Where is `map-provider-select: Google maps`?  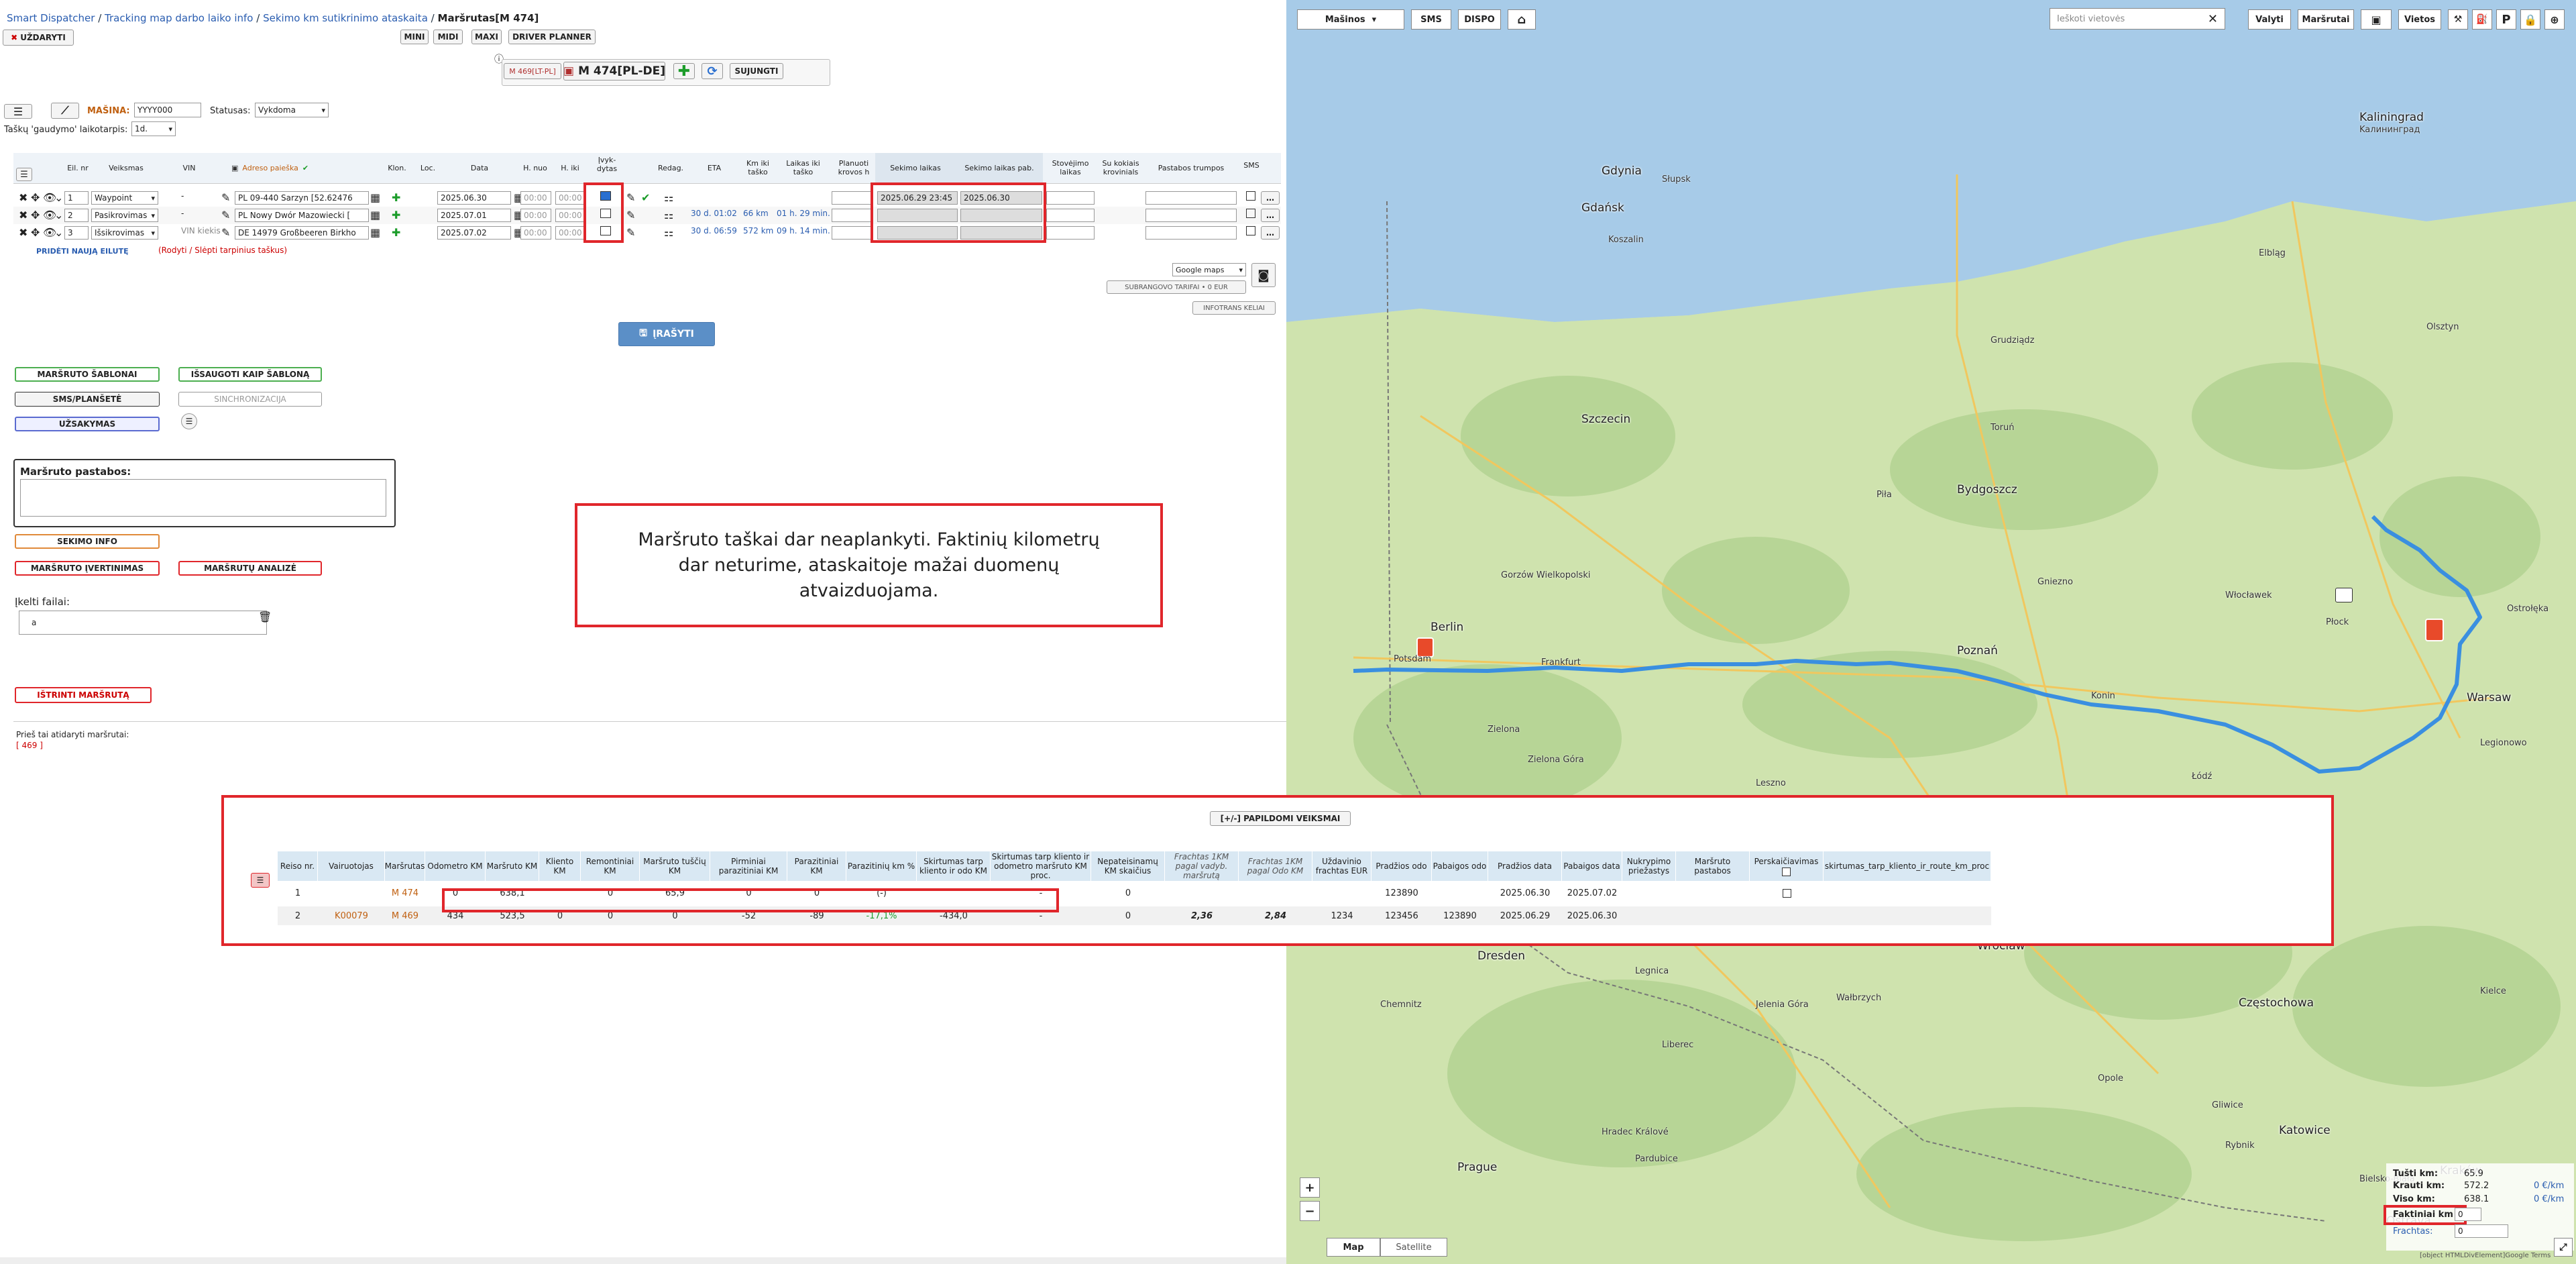 map-provider-select: Google maps is located at coordinates (1209, 269).